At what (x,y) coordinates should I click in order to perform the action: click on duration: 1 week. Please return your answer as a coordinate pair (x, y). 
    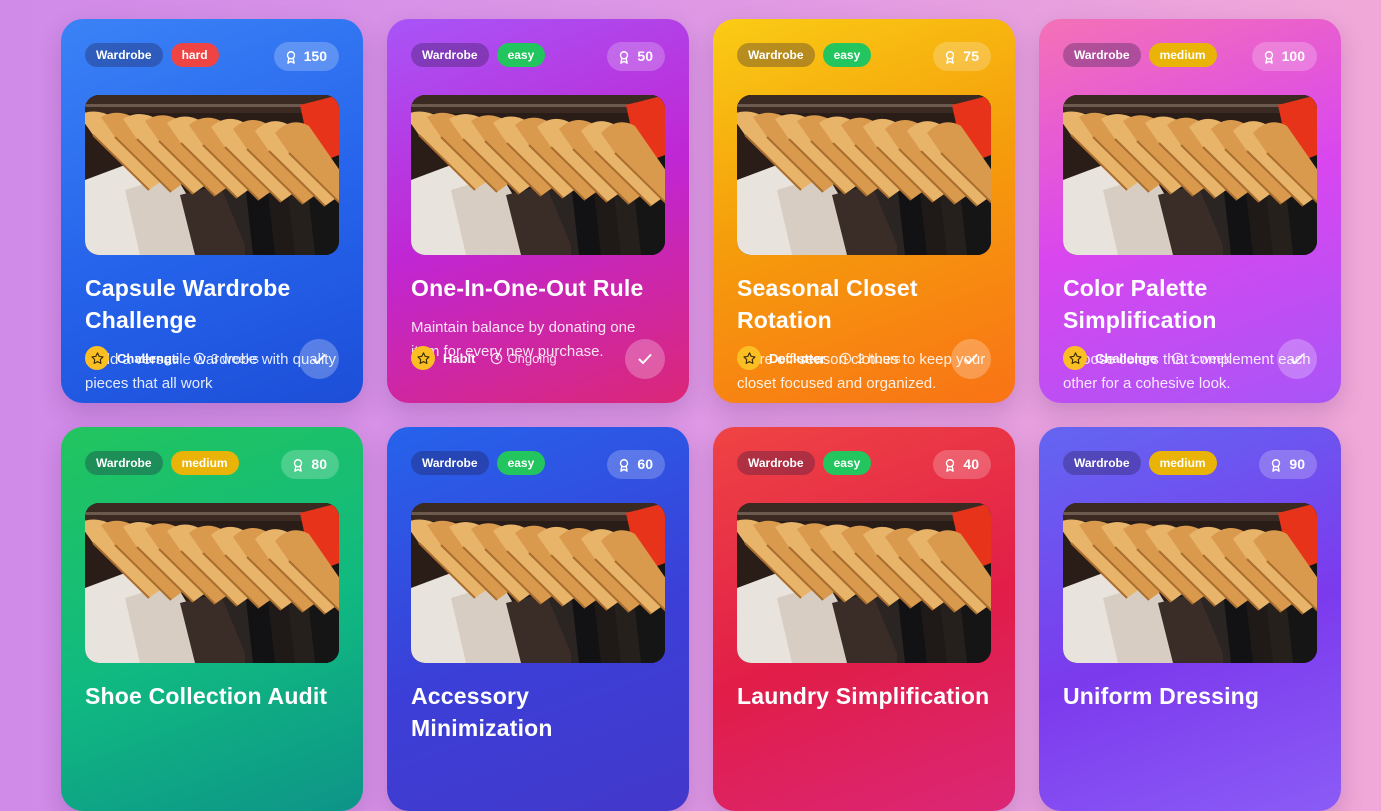
    Looking at the image, I should click on (1200, 358).